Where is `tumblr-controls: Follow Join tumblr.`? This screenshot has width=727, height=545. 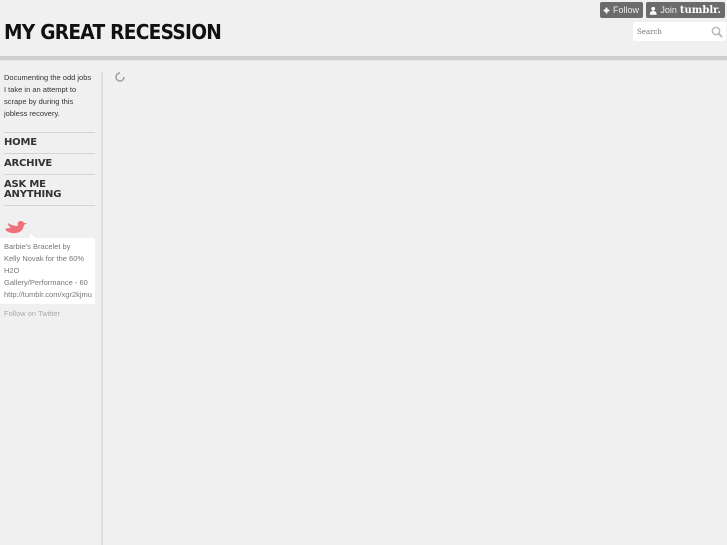 tumblr-controls: Follow Join tumblr. is located at coordinates (662, 10).